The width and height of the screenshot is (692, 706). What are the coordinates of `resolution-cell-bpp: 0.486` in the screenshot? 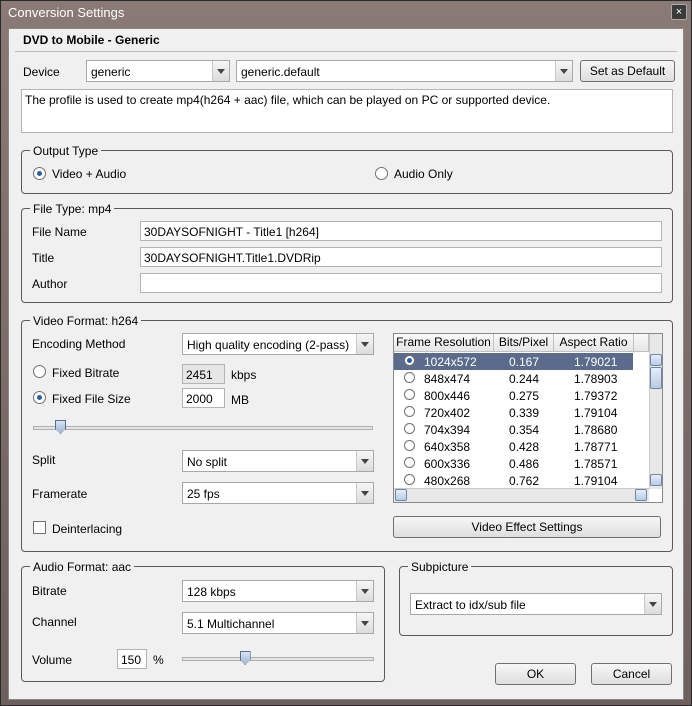 It's located at (524, 464).